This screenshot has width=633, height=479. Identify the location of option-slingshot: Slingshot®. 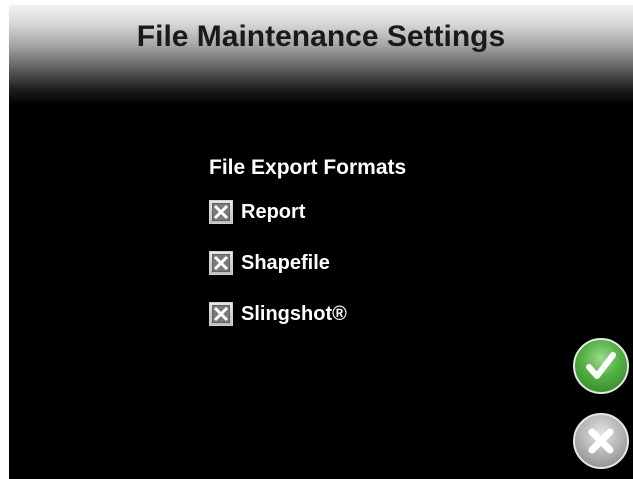
(307, 314).